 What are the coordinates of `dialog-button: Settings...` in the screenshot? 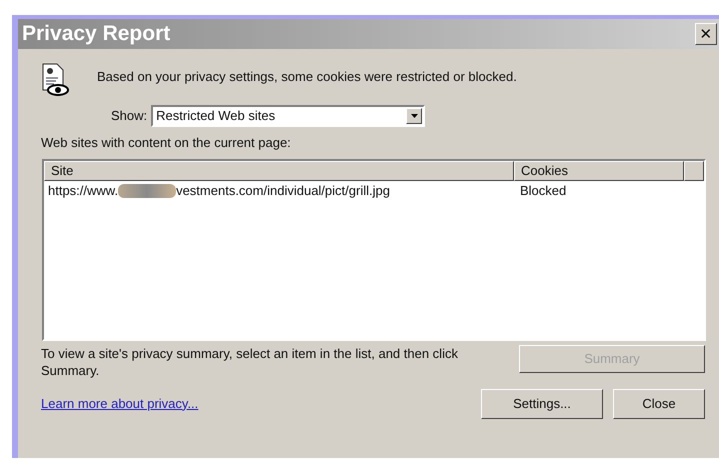 It's located at (542, 403).